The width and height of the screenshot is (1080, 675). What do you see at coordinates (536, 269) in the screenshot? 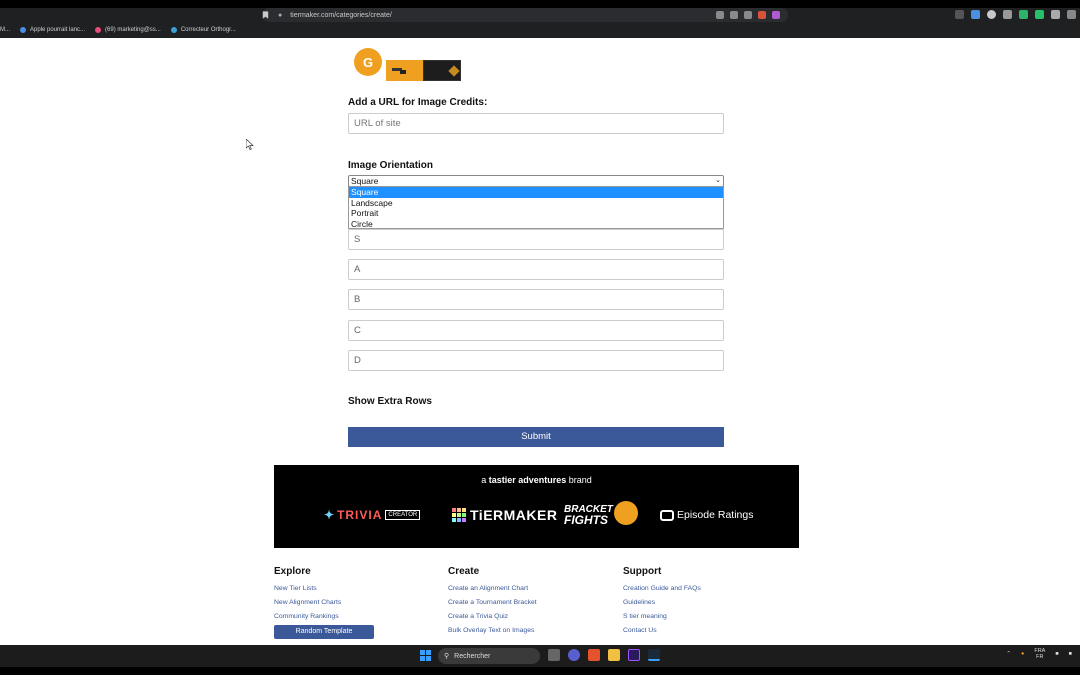
I see `tier-row-input: A` at bounding box center [536, 269].